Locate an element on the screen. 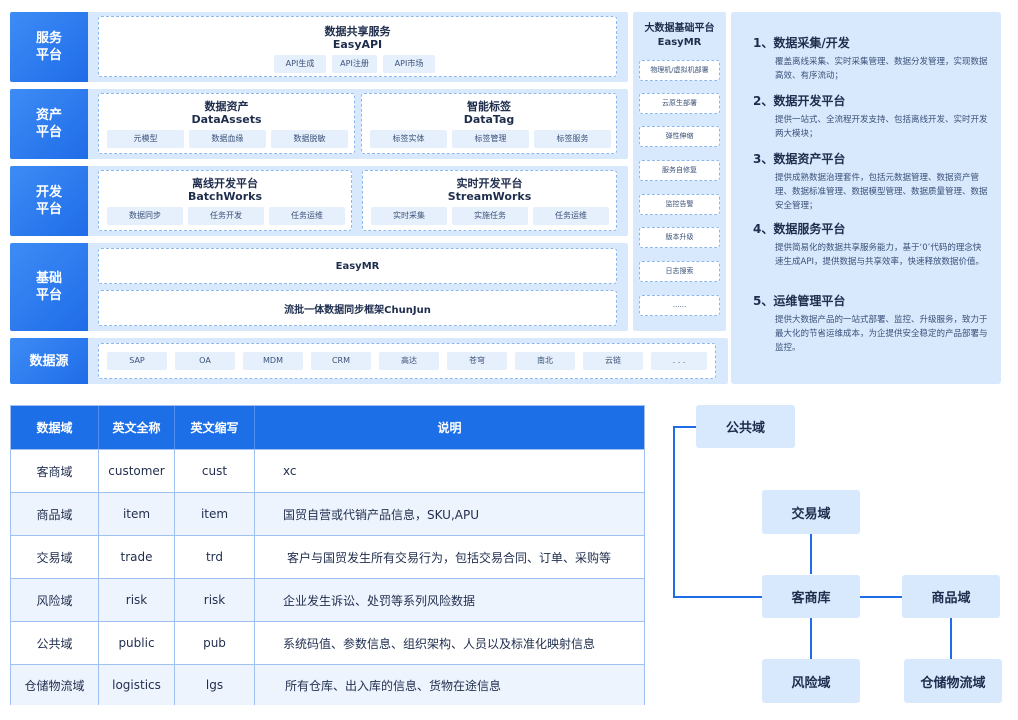 The height and width of the screenshot is (720, 1018). cell-english: logistics is located at coordinates (137, 685).